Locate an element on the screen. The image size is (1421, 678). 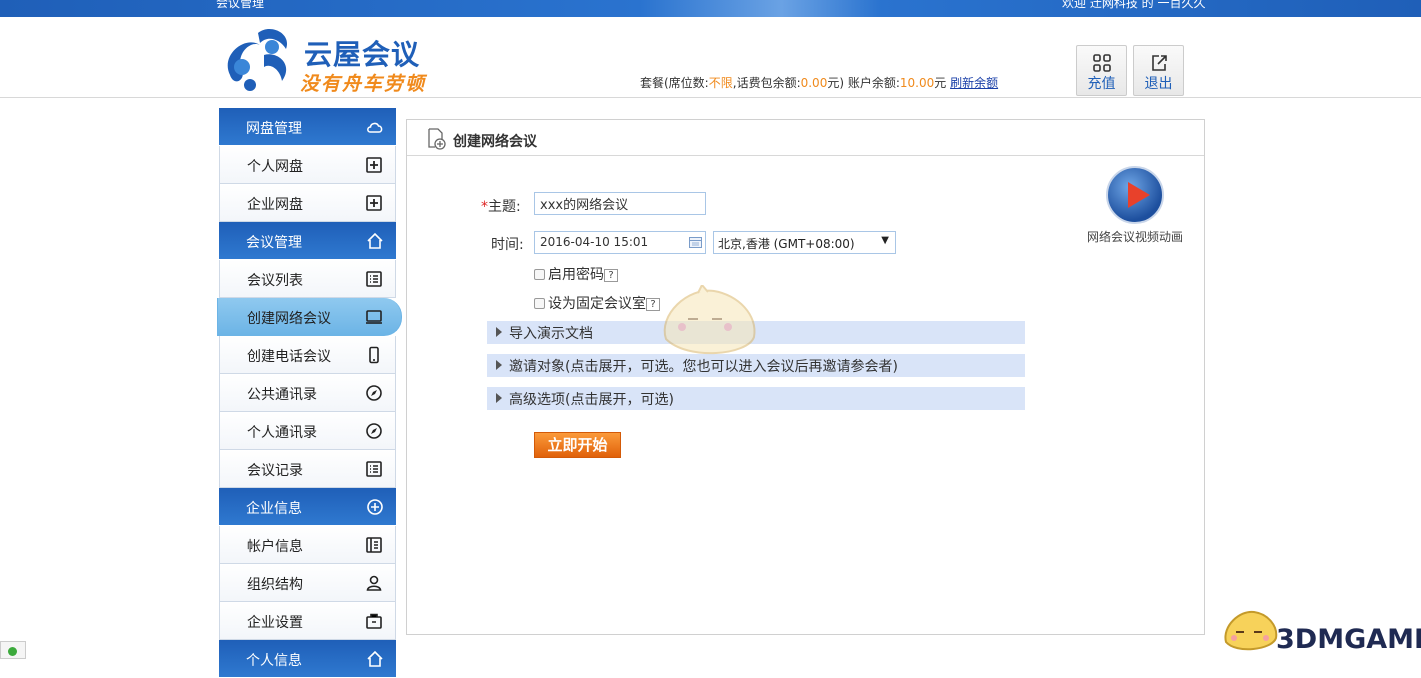
brand-slogan: 没有舟车劳顿 is located at coordinates (363, 84).